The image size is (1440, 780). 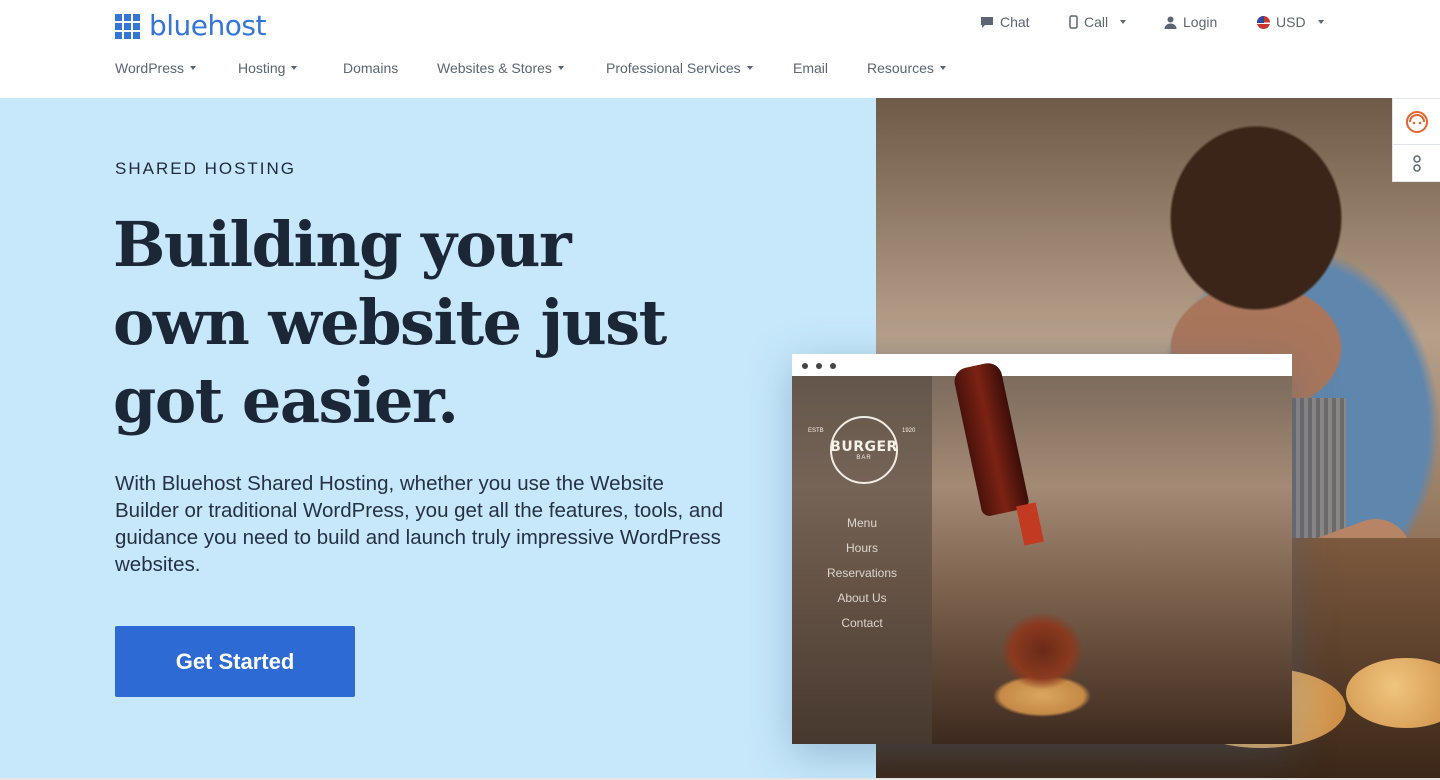 I want to click on nav-item-label: Email, so click(x=811, y=68).